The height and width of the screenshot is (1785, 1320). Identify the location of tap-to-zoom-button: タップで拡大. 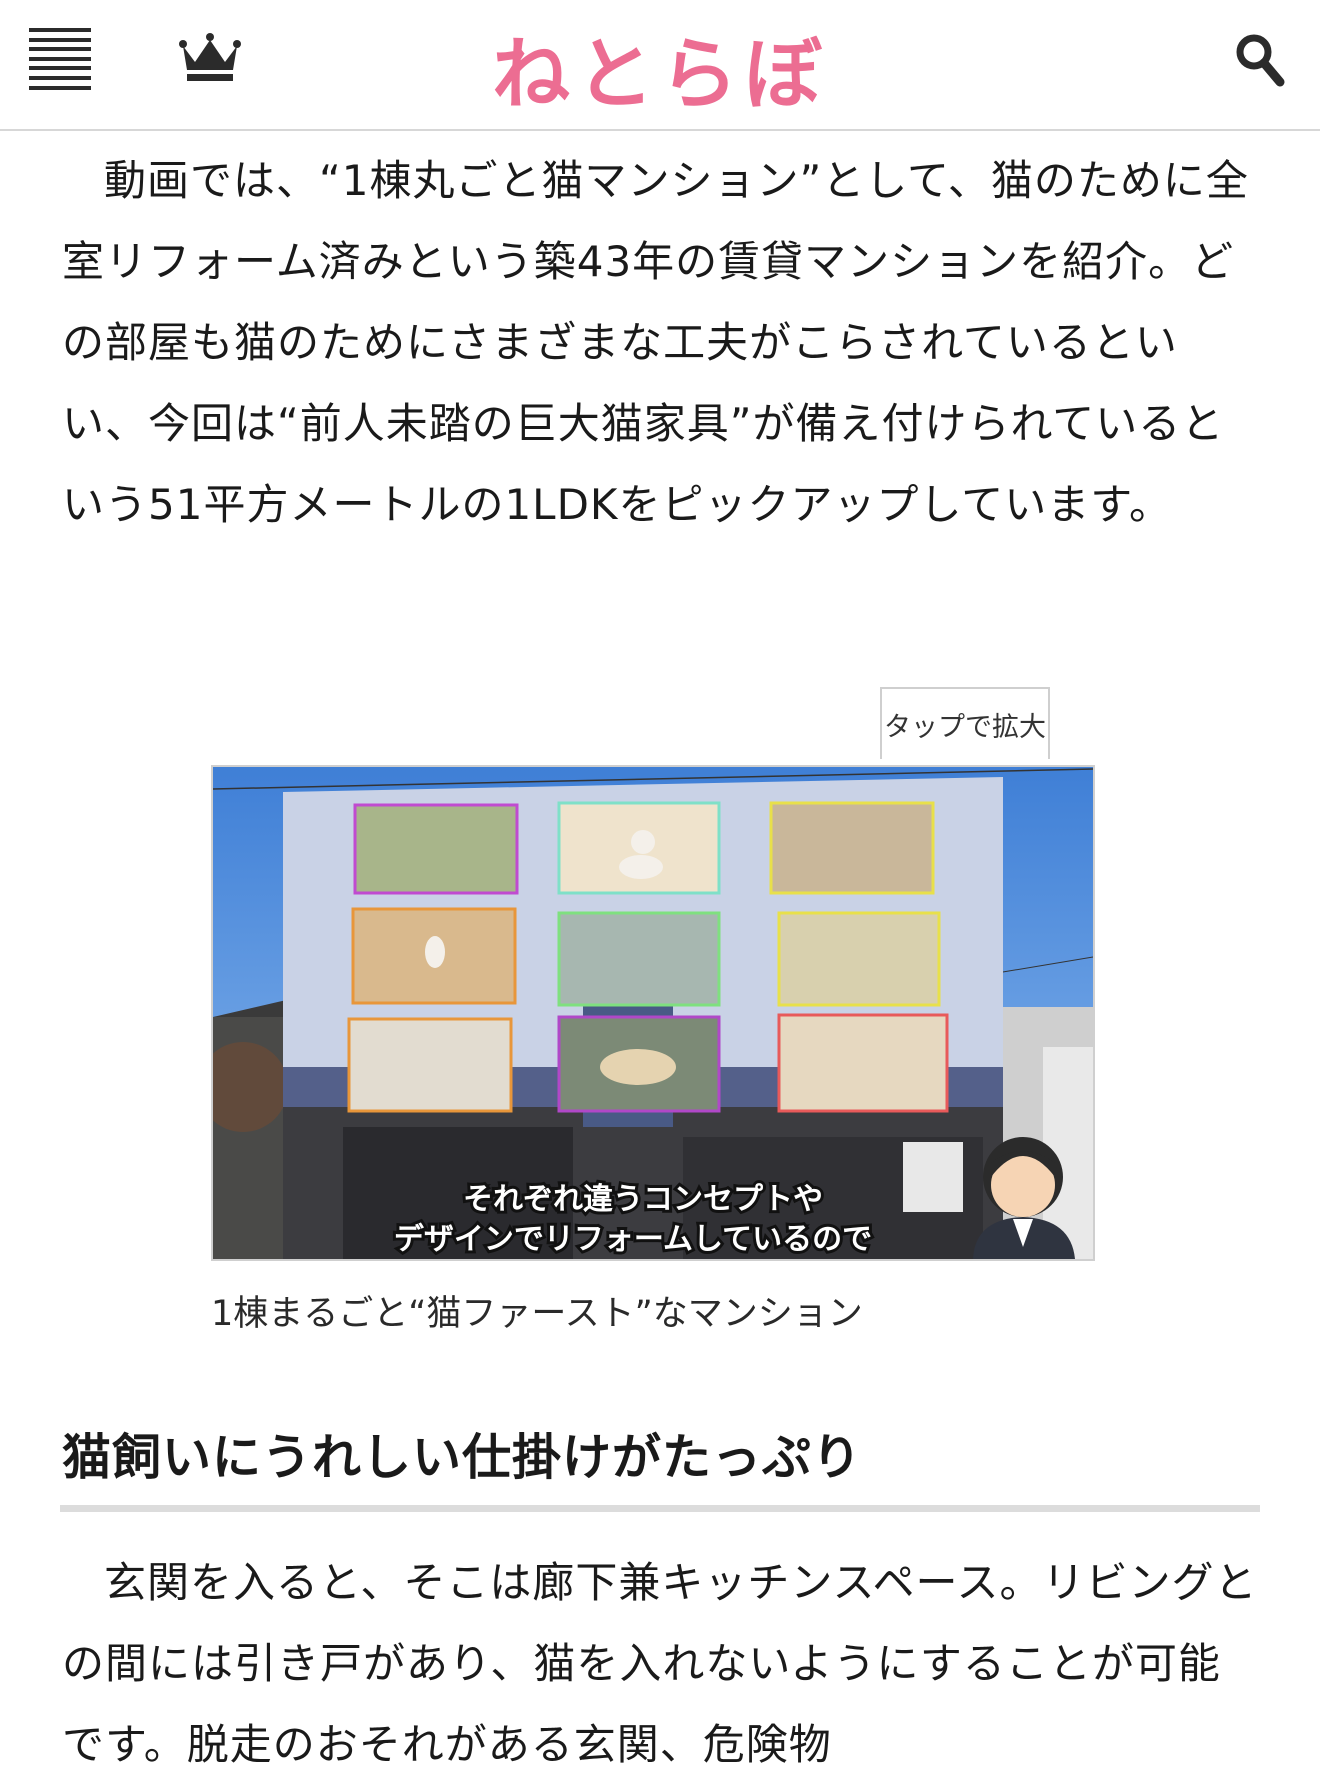
(965, 723).